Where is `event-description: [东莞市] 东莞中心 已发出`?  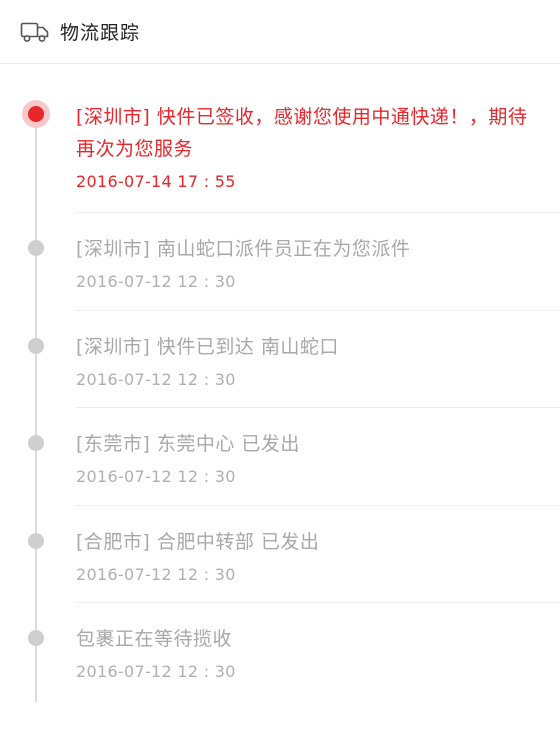 event-description: [东莞市] 东莞中心 已发出 is located at coordinates (188, 444).